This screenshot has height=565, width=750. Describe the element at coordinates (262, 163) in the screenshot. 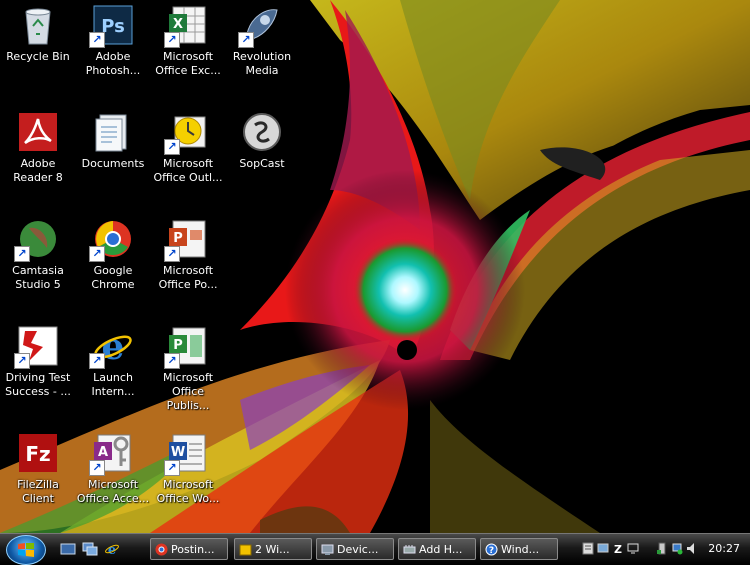

I see `desktop-icon-label: SopCast` at that location.